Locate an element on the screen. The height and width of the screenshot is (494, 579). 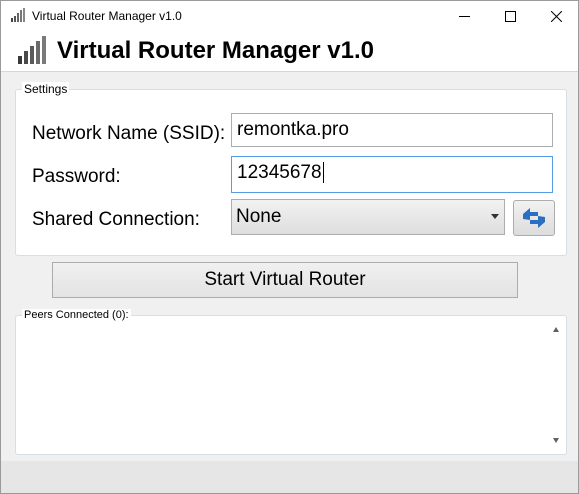
ssid-label: Network Name (SSID): is located at coordinates (129, 133).